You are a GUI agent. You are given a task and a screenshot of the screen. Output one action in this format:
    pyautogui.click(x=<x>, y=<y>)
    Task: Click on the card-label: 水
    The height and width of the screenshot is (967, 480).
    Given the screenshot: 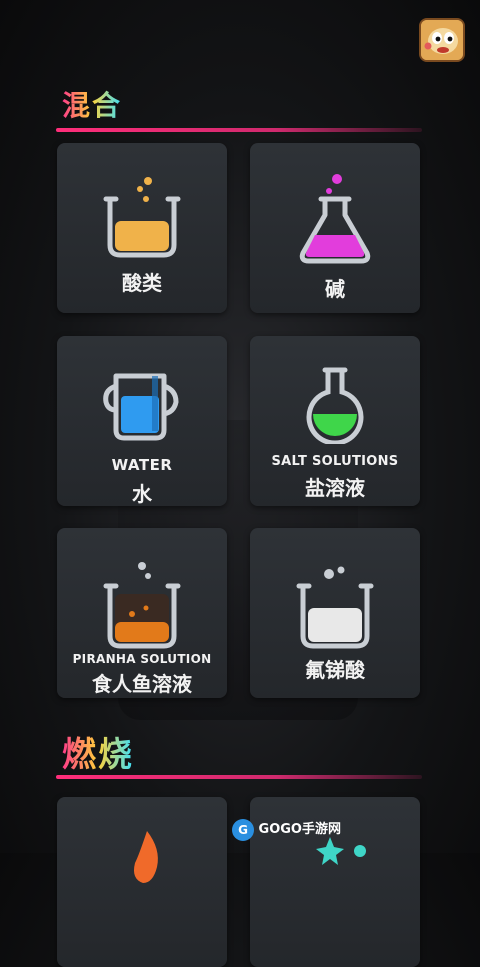 What is the action you would take?
    pyautogui.click(x=142, y=494)
    